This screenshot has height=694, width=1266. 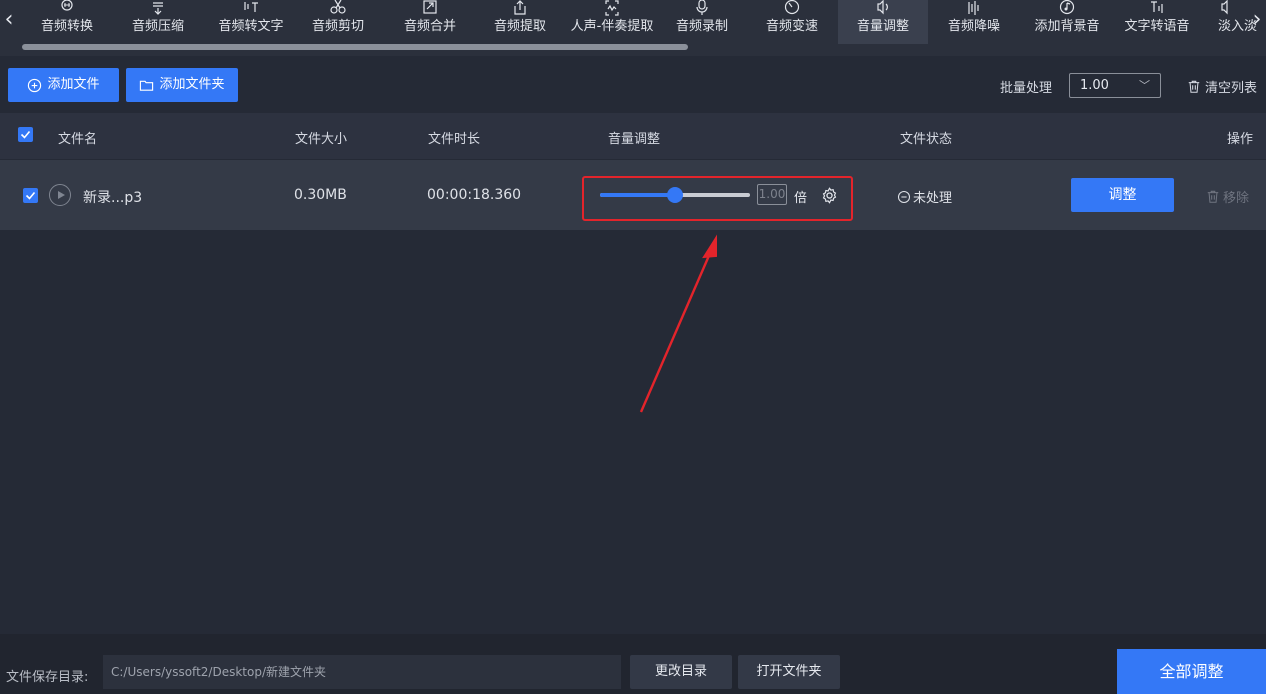 I want to click on table-header: 文件名 文件大小 文件时长 音量调整 文件状态 操作, so click(x=633, y=136).